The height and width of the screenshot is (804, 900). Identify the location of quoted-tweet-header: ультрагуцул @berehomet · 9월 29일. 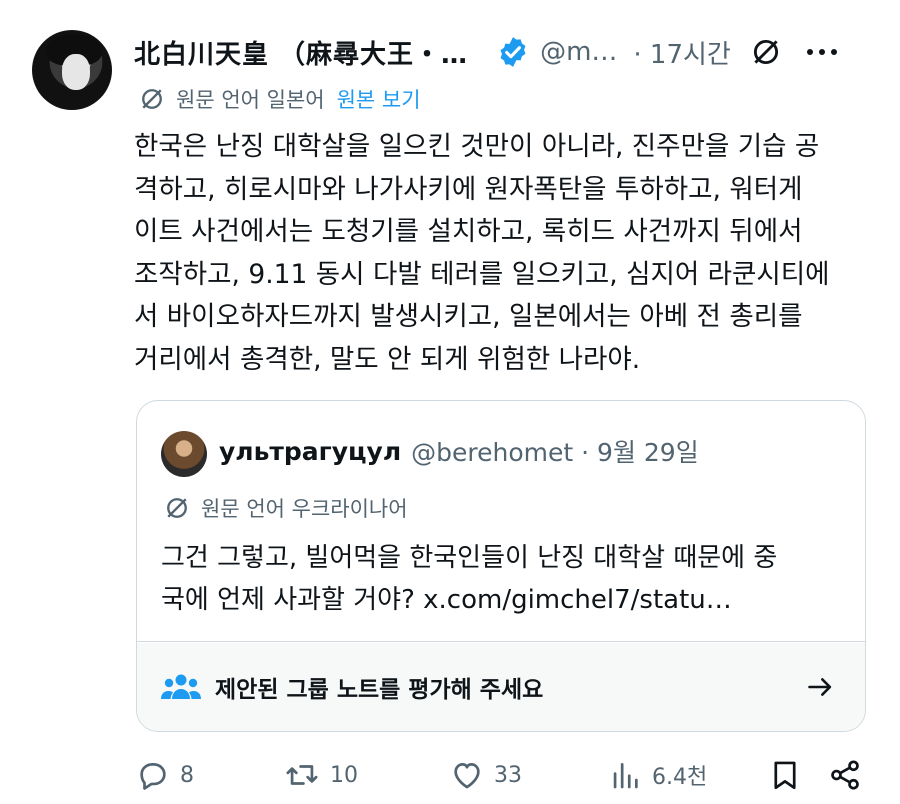
(459, 451).